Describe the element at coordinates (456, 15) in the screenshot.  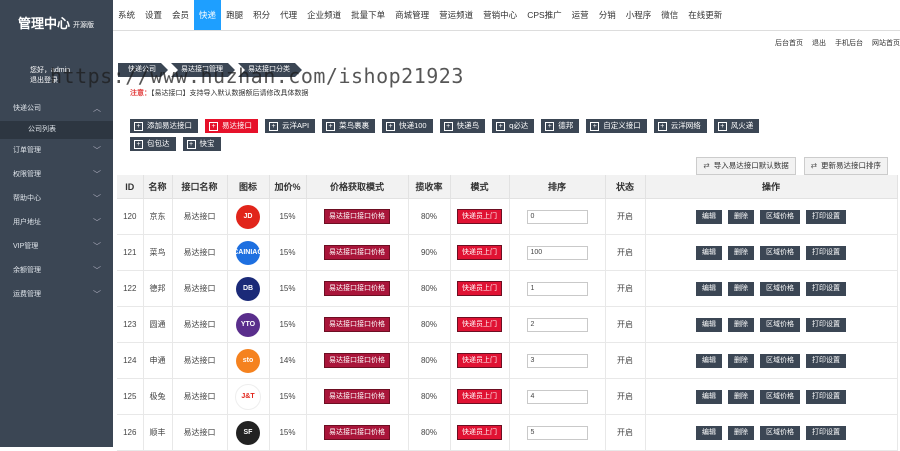
I see `top-nav-item: 营运频道` at that location.